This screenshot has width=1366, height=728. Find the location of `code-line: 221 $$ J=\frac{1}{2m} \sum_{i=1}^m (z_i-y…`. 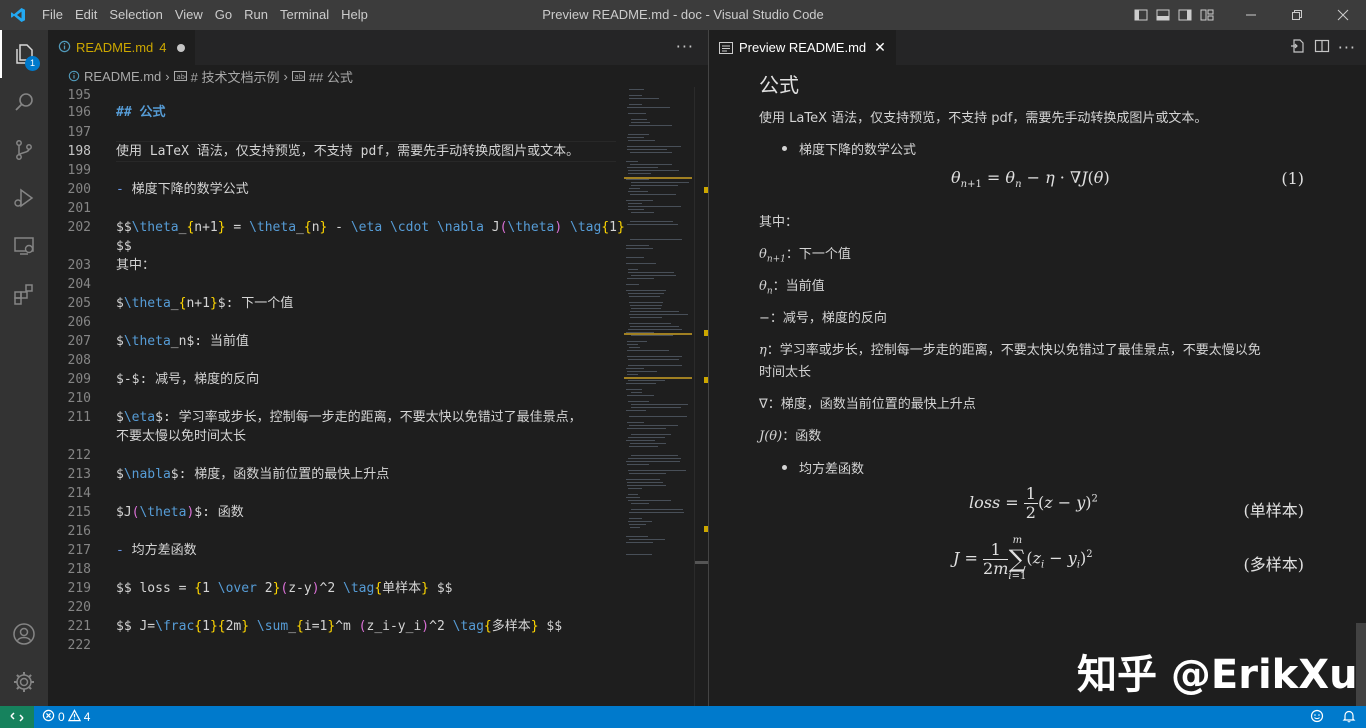

code-line: 221 $$ J=\frac{1}{2m} \sum_{i=1}^m (z_i-y… is located at coordinates (333, 626).